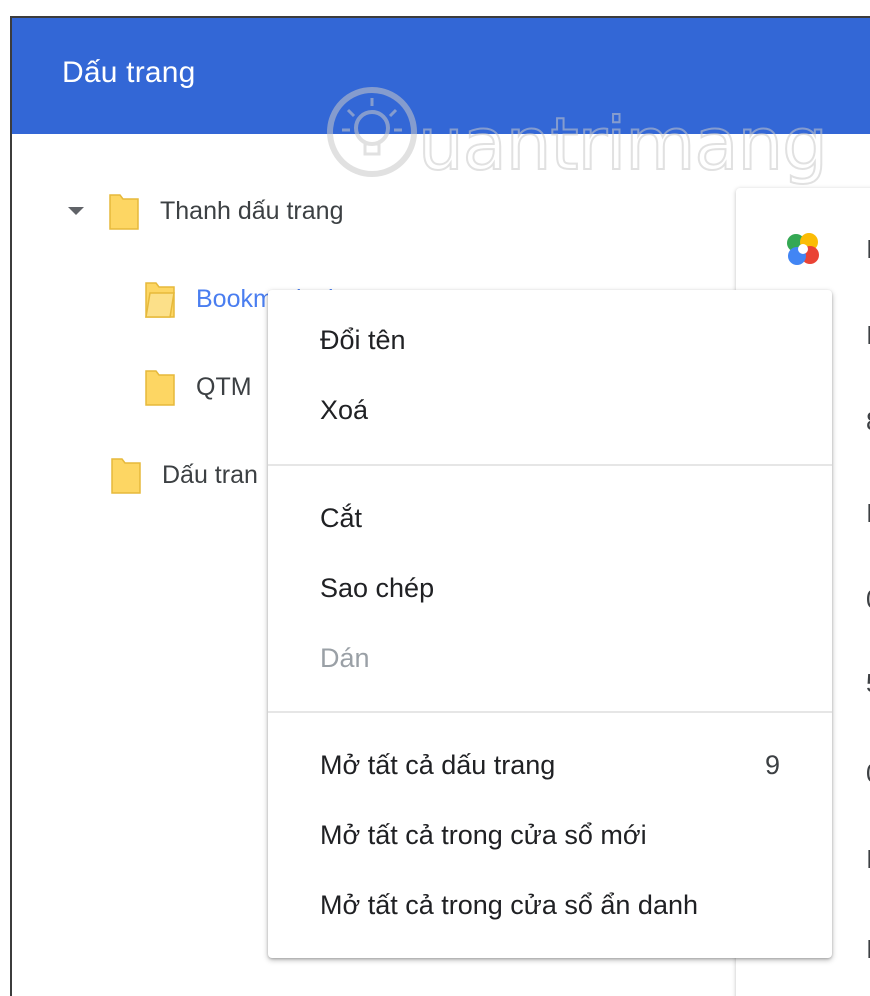 The width and height of the screenshot is (870, 996). Describe the element at coordinates (550, 658) in the screenshot. I see `menu-item-paste: Dán` at that location.